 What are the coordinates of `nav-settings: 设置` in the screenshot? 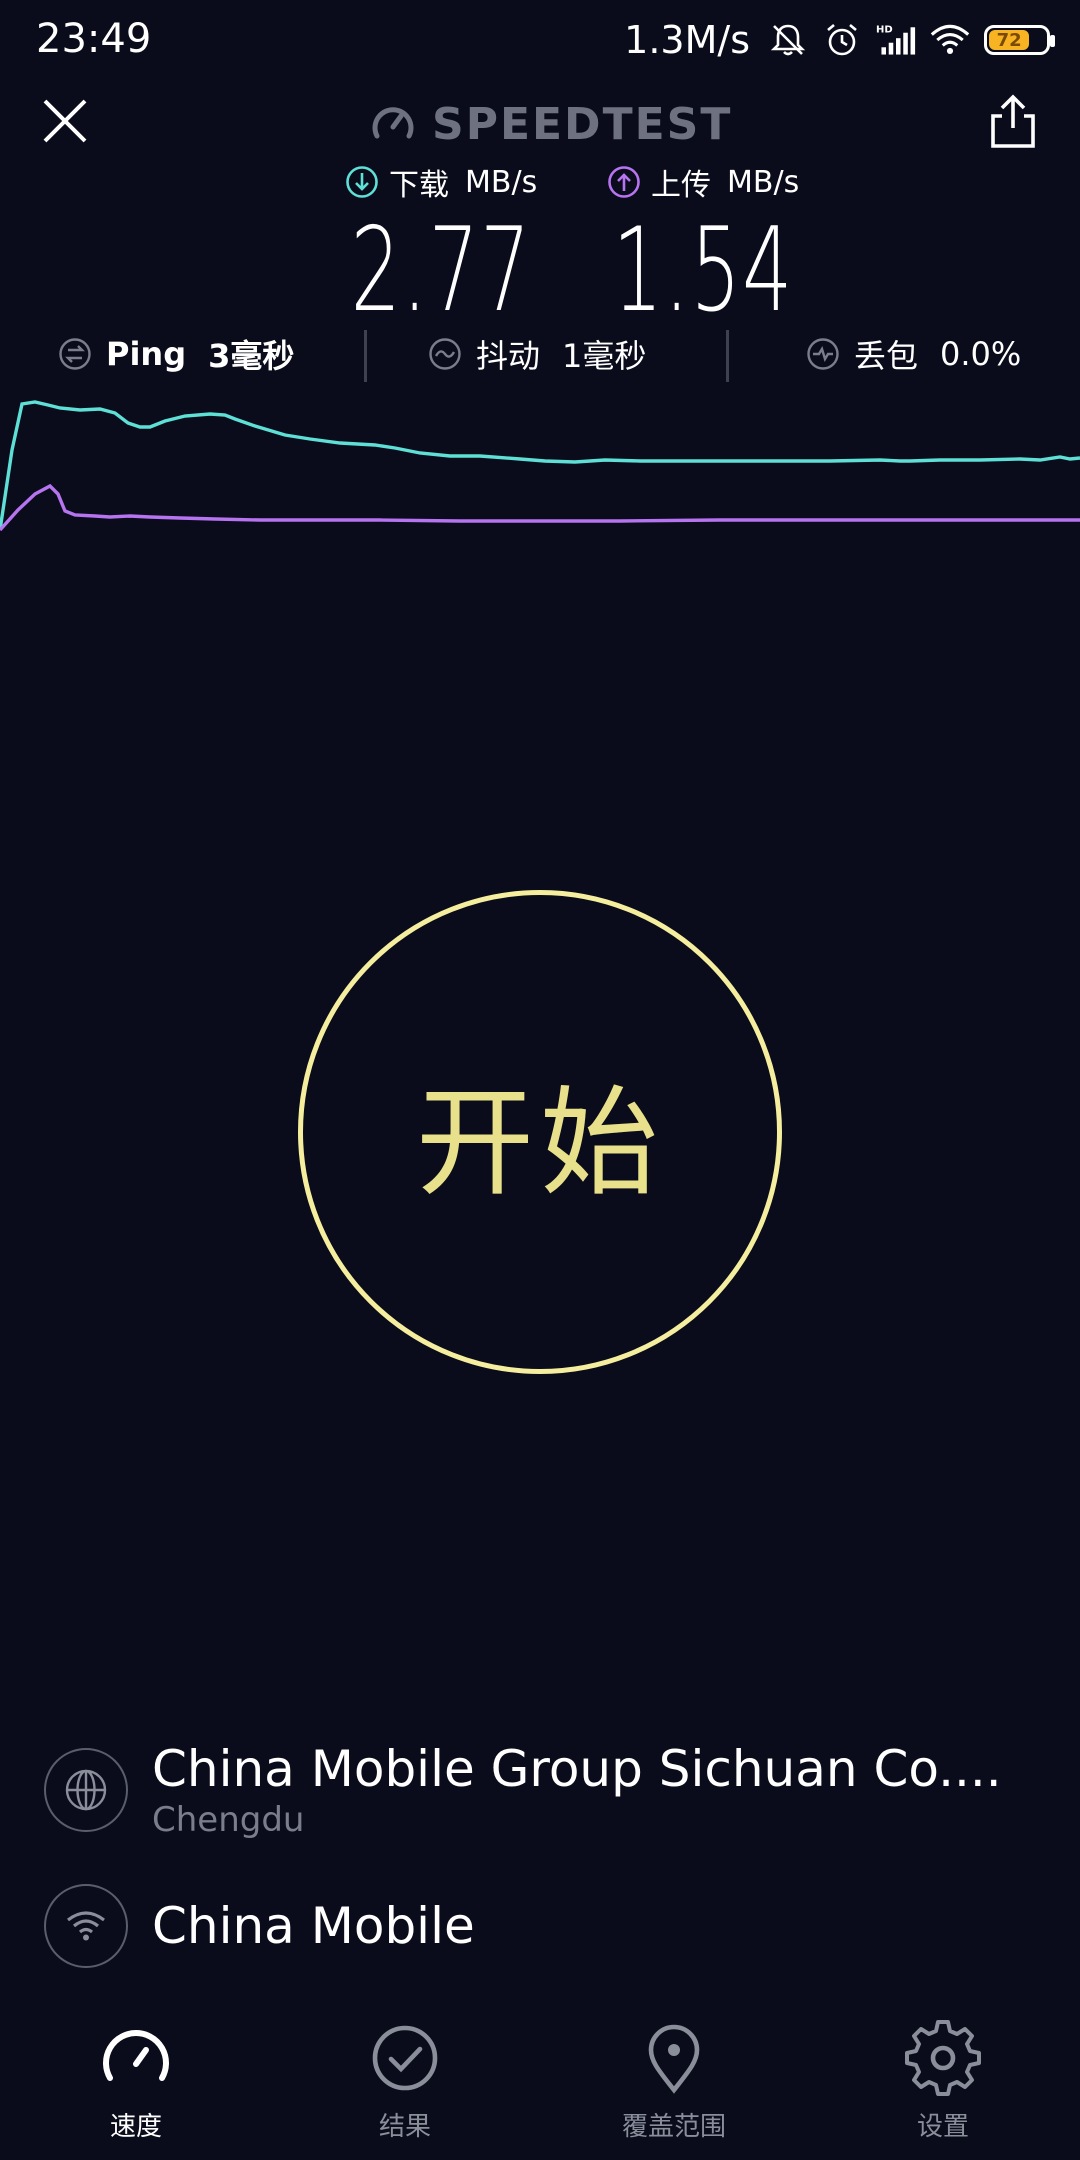 It's located at (943, 2081).